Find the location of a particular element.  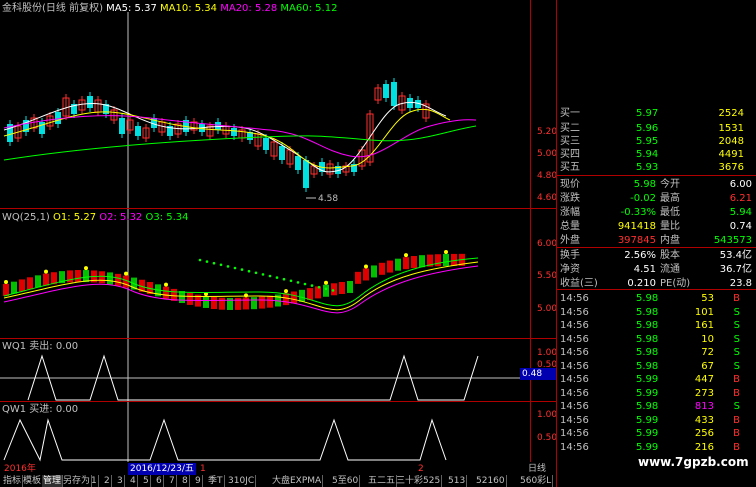

indicator-tab: 9 is located at coordinates (198, 481).